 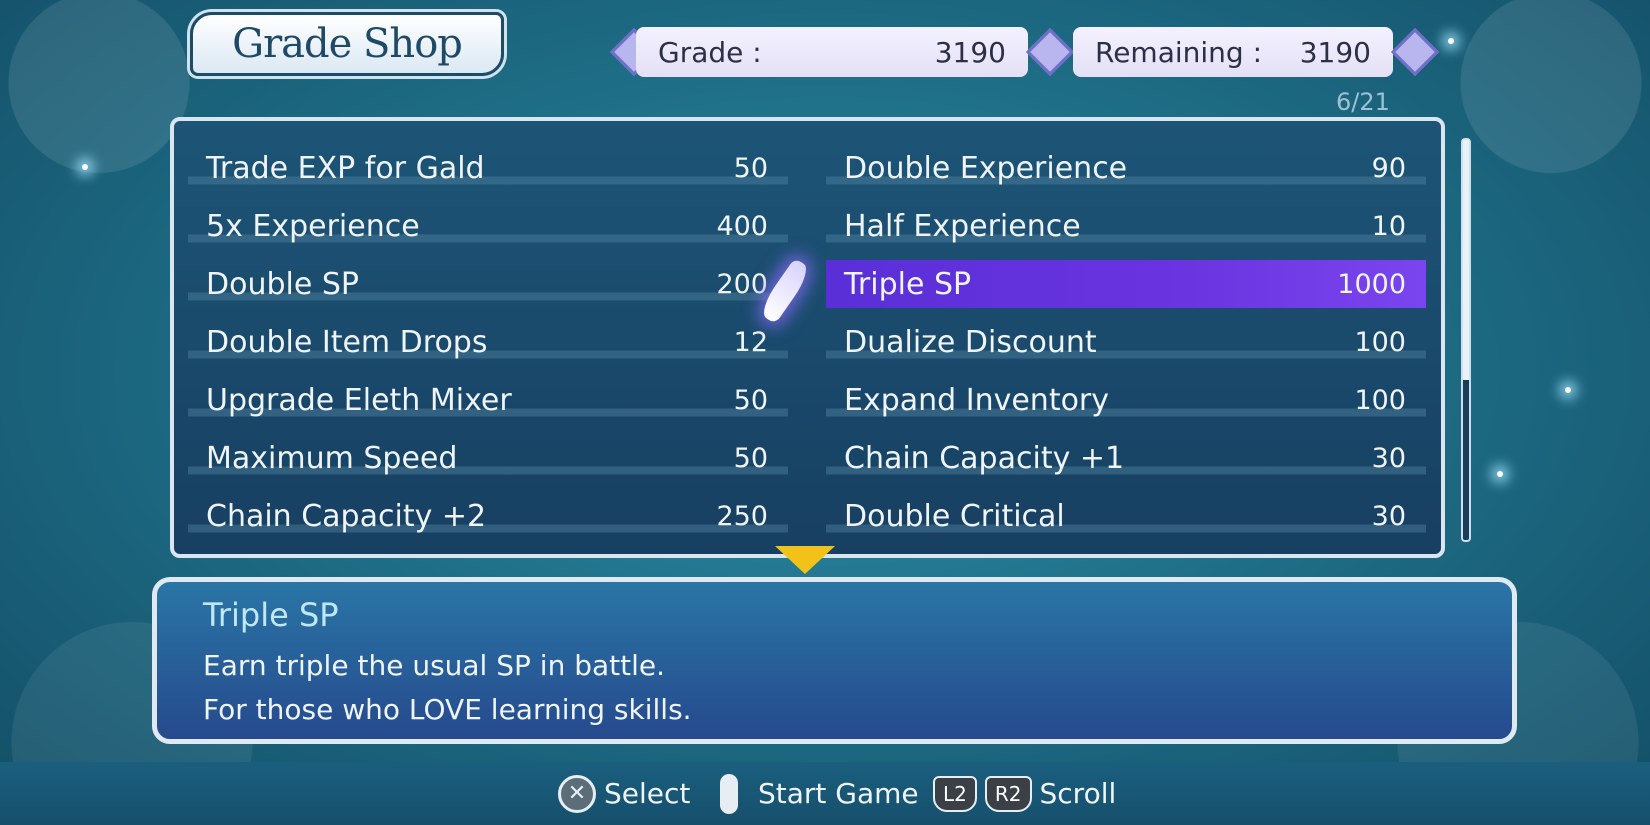 I want to click on description-title: Triple SP, so click(x=271, y=615).